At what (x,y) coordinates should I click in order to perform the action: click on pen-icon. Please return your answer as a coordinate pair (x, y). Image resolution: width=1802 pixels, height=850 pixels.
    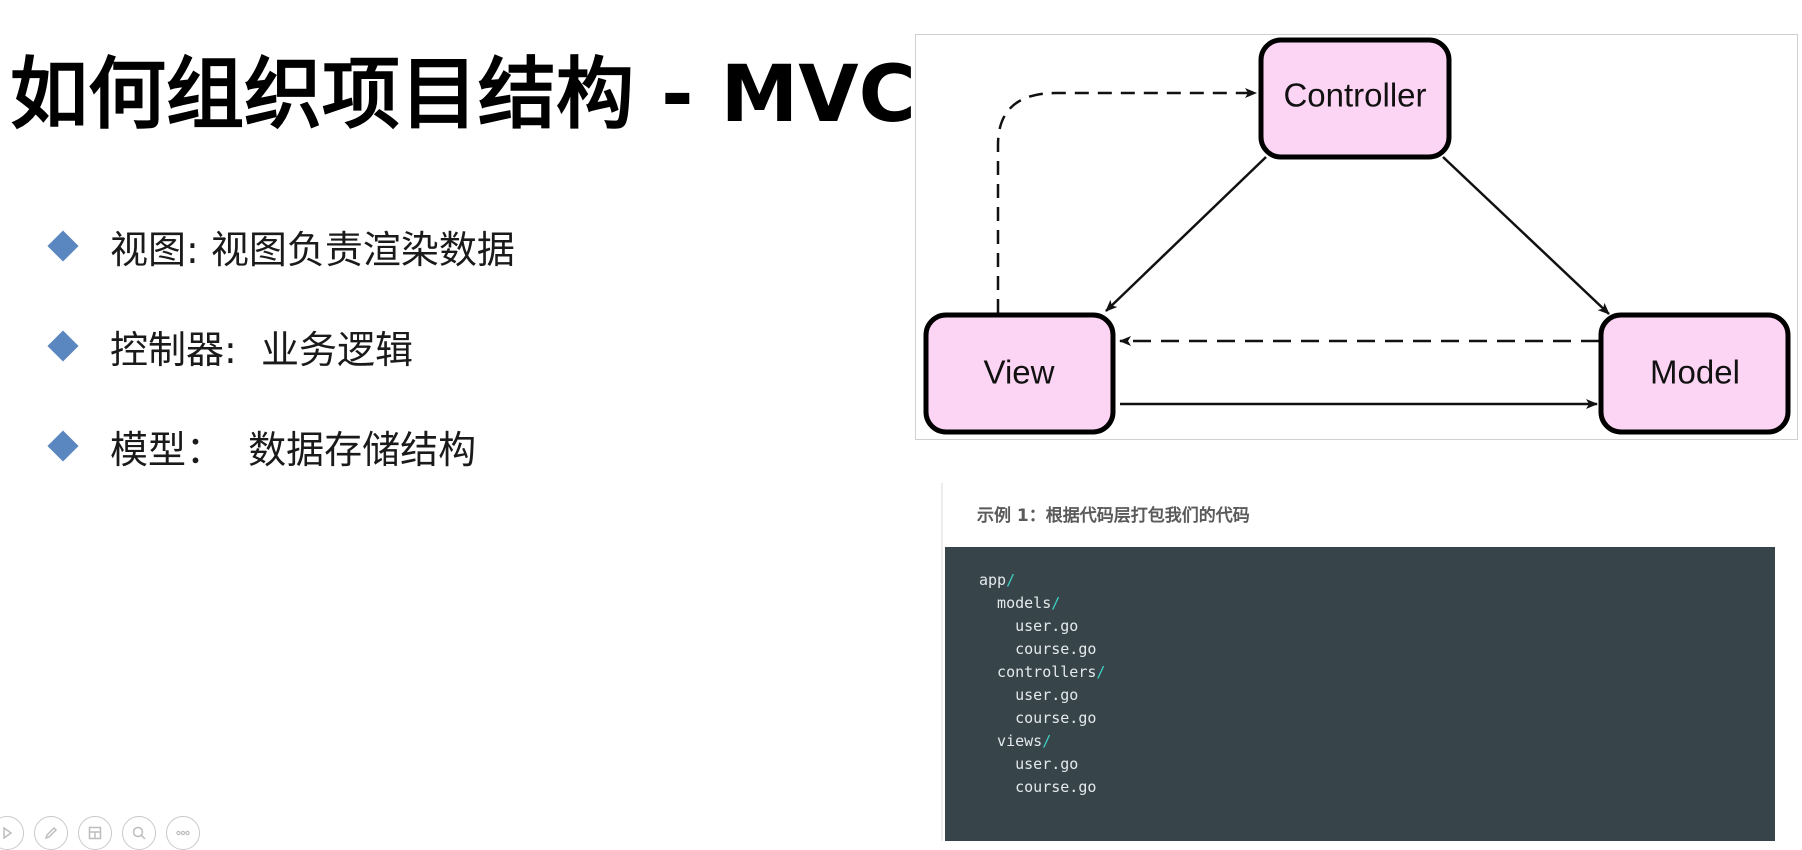
    Looking at the image, I should click on (51, 833).